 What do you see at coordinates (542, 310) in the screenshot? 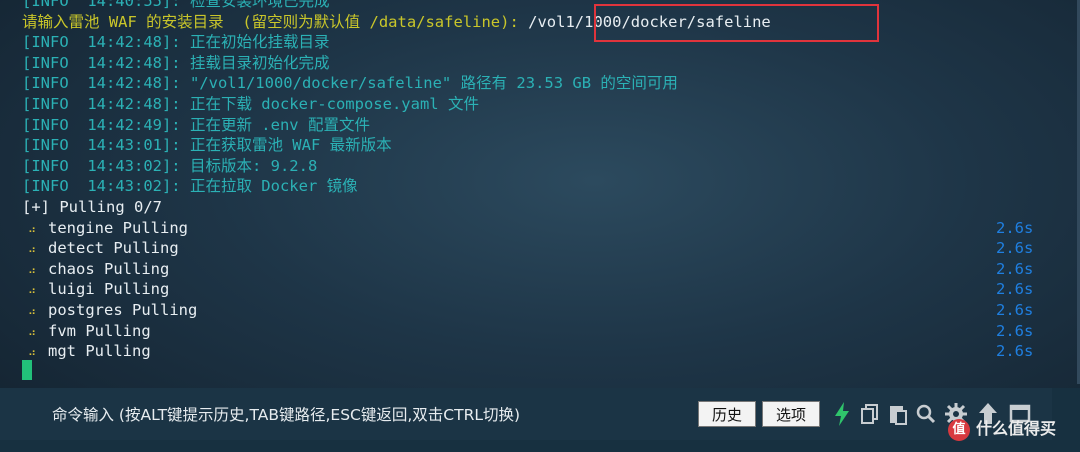
I see `pull-row-postgres: ⠴ postgres Pulling 2.6s` at bounding box center [542, 310].